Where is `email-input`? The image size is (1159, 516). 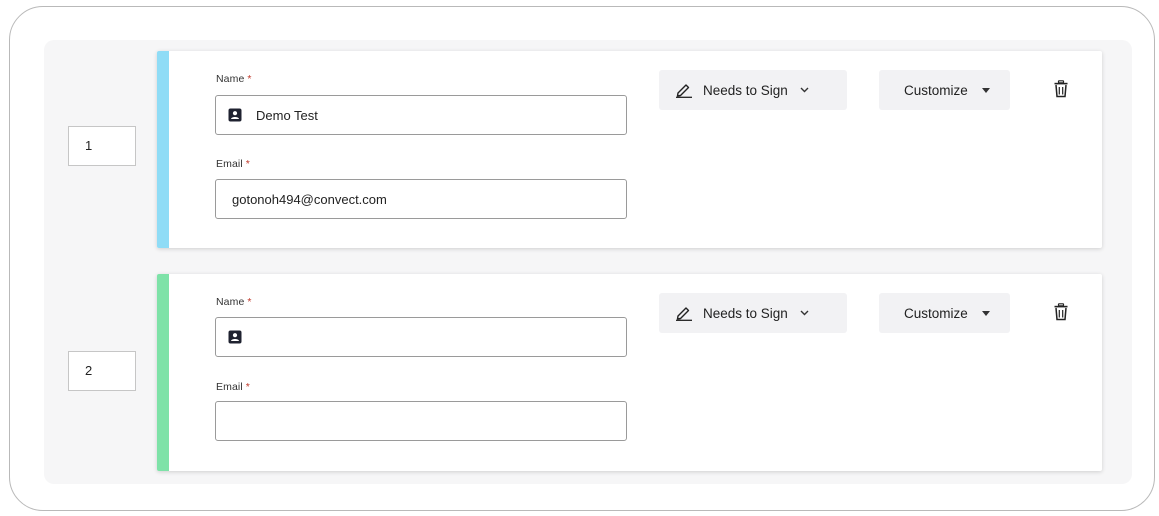
email-input is located at coordinates (421, 421).